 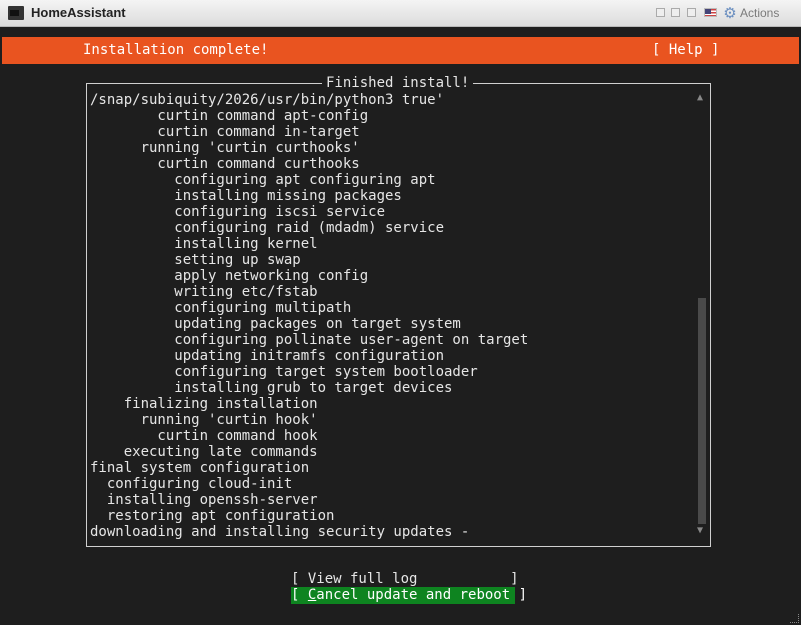 What do you see at coordinates (691, 12) in the screenshot?
I see `maximize-icon` at bounding box center [691, 12].